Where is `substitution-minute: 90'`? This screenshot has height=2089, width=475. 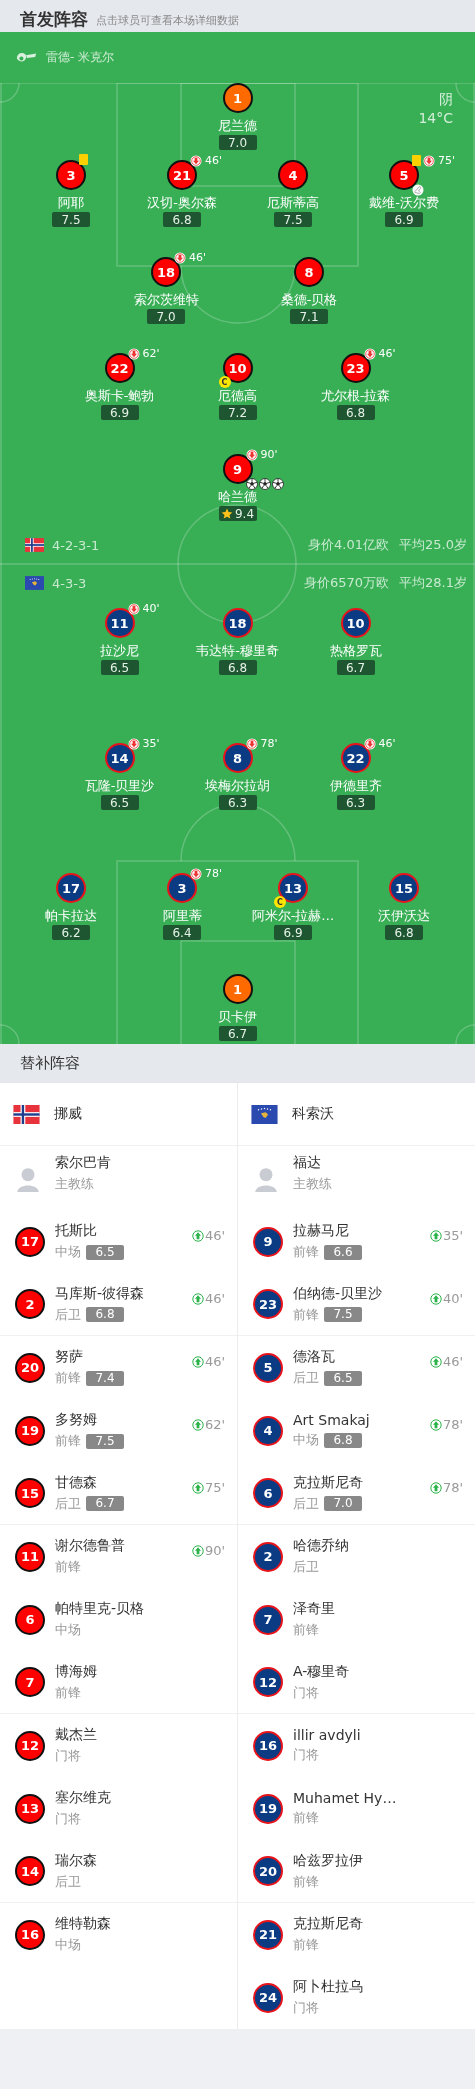 substitution-minute: 90' is located at coordinates (214, 1550).